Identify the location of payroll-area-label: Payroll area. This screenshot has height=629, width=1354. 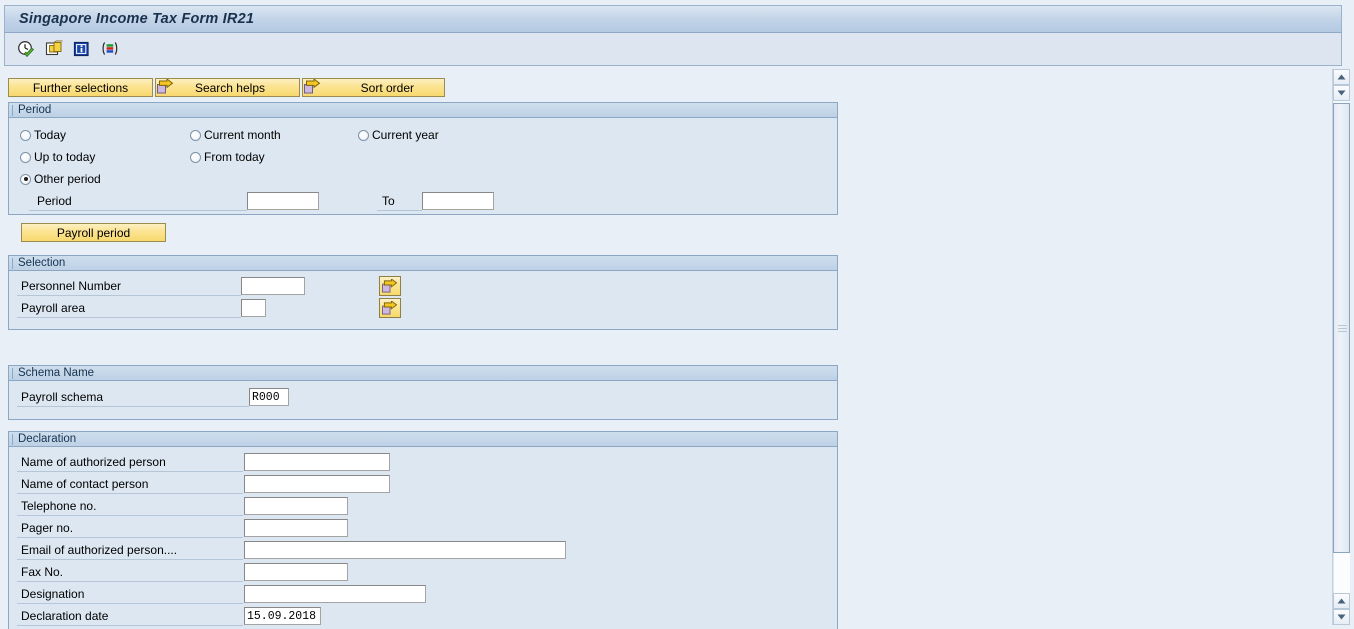
(53, 308).